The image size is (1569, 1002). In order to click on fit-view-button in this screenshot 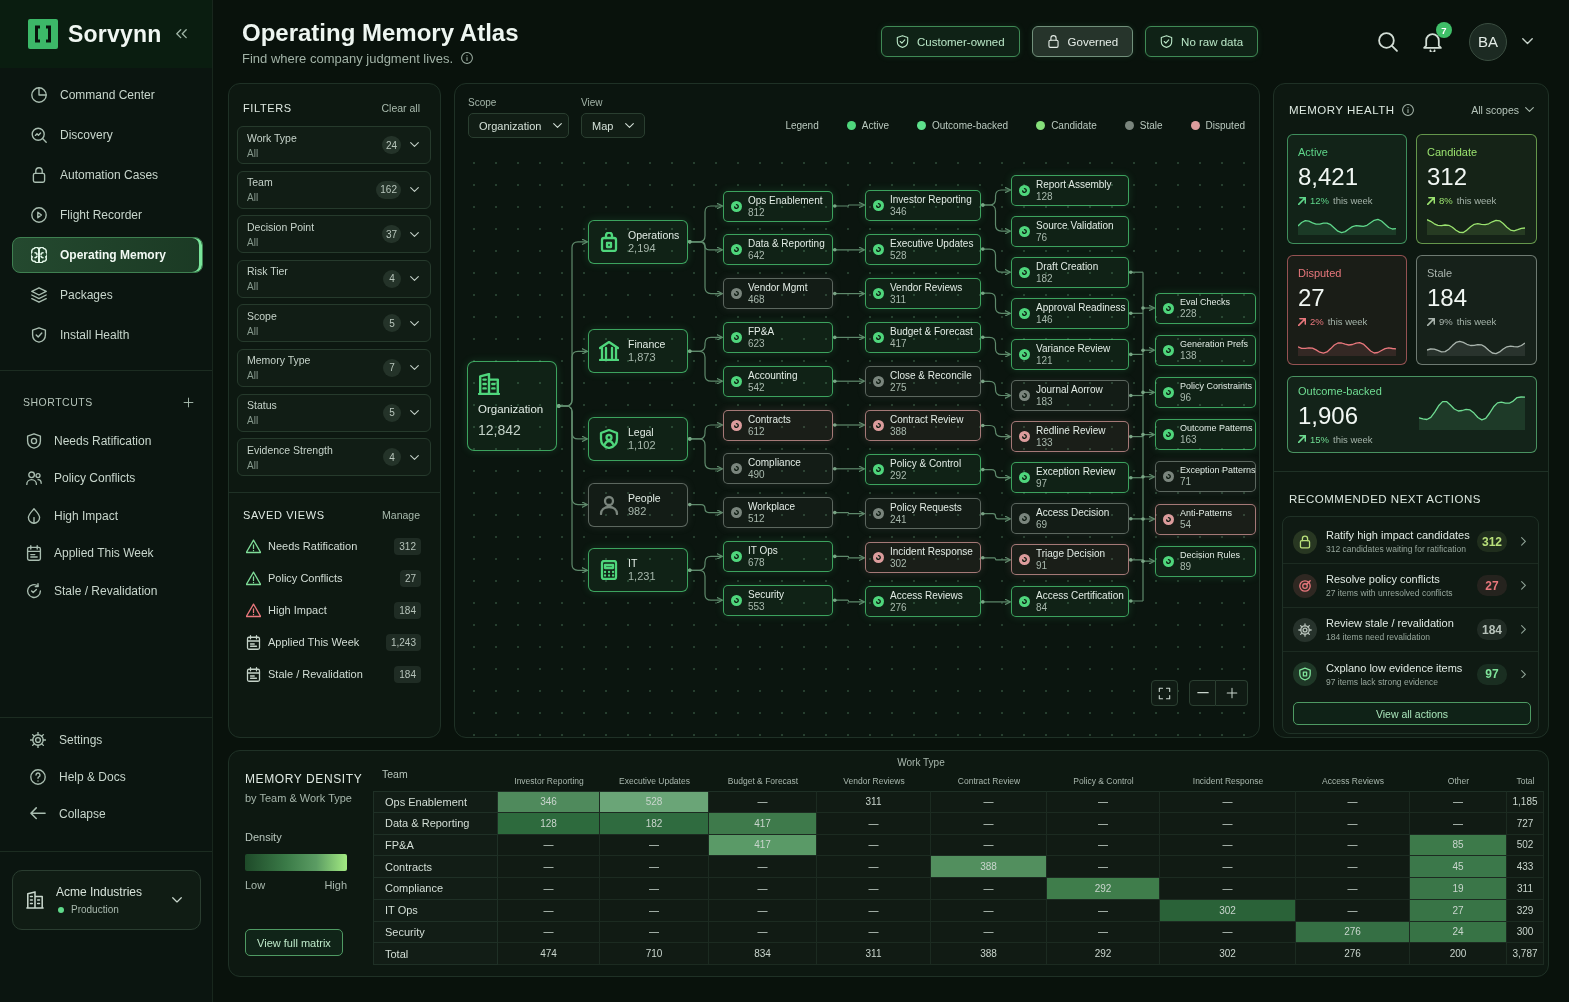, I will do `click(1164, 693)`.